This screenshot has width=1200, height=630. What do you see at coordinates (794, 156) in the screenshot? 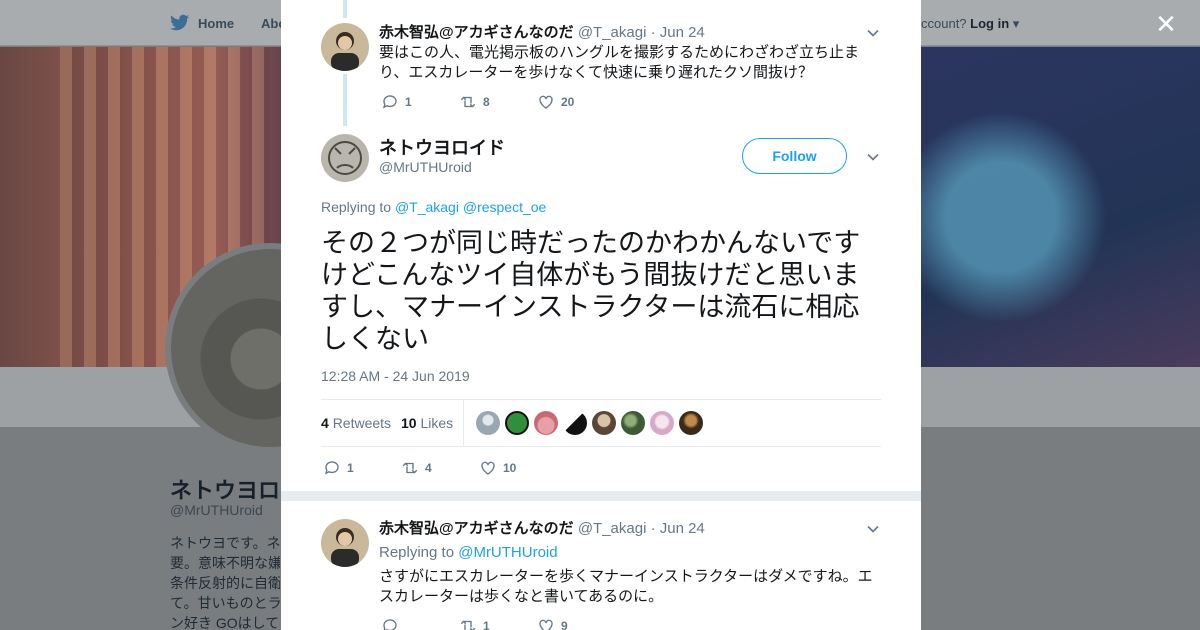
I see `follow-button: Follow` at bounding box center [794, 156].